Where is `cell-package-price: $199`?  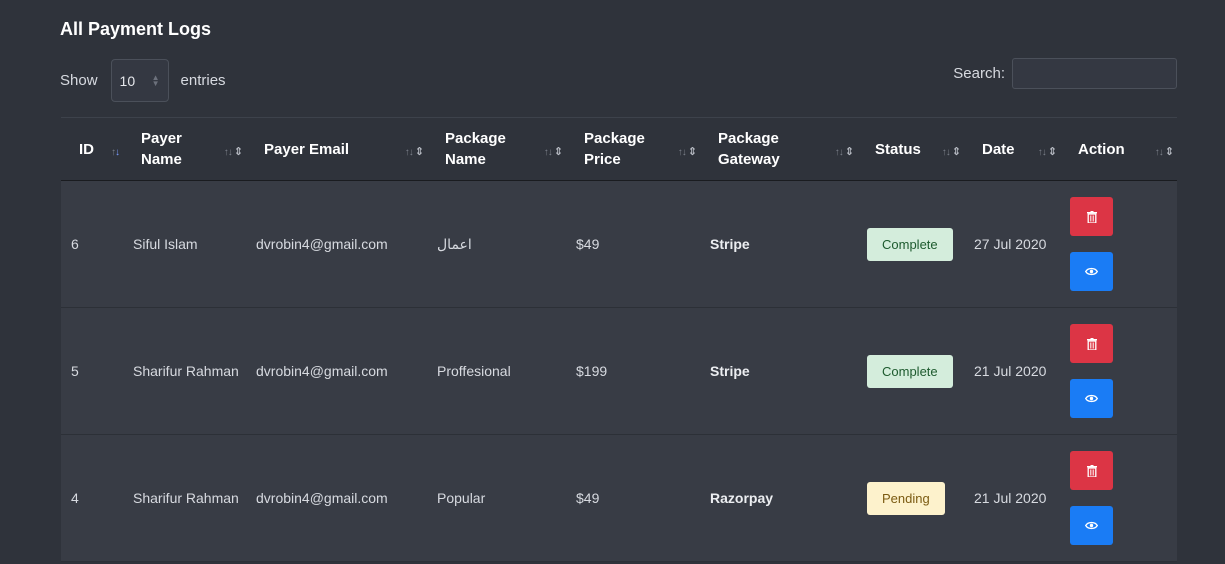 cell-package-price: $199 is located at coordinates (592, 371).